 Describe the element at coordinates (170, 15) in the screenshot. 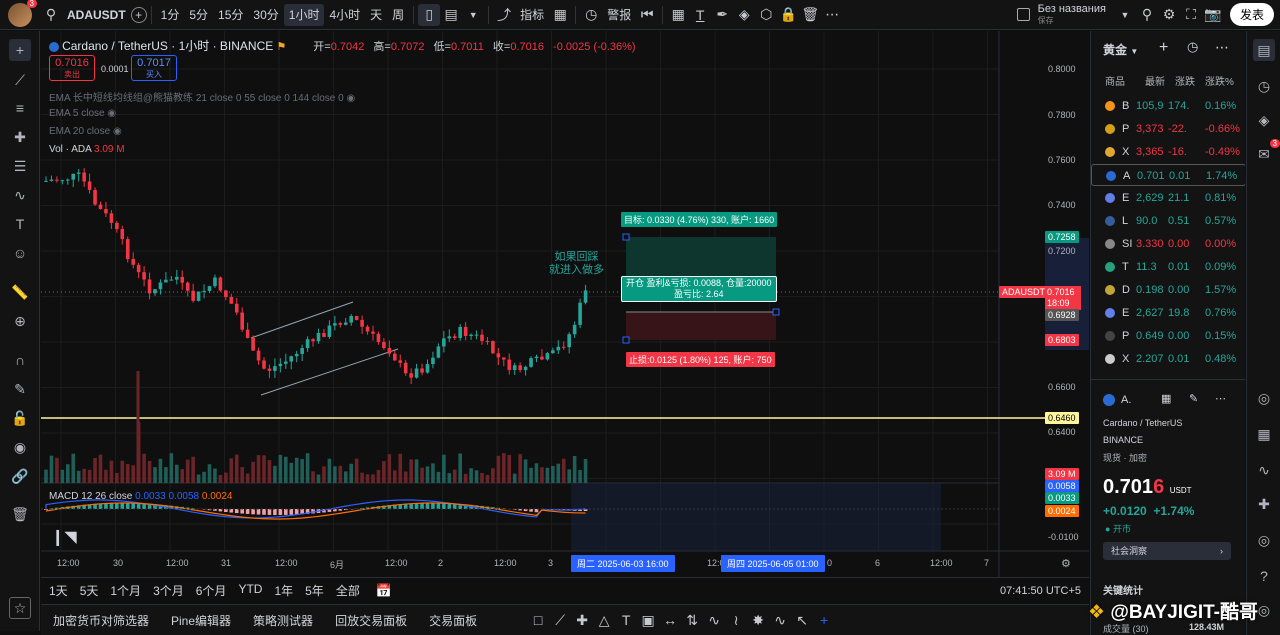

I see `timeframe-0: 1分` at that location.